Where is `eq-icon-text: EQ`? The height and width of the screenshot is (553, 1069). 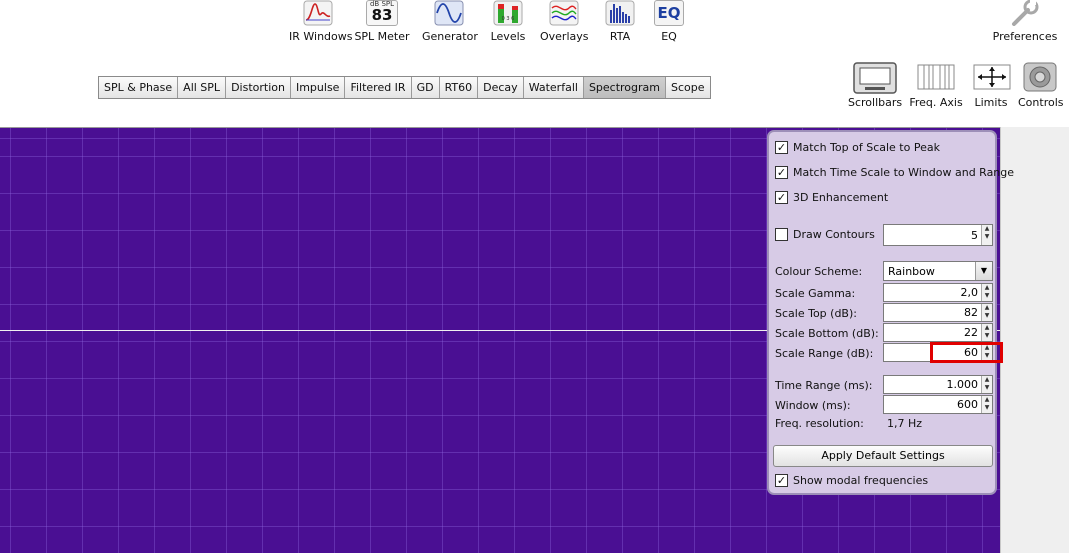
eq-icon-text: EQ is located at coordinates (669, 13).